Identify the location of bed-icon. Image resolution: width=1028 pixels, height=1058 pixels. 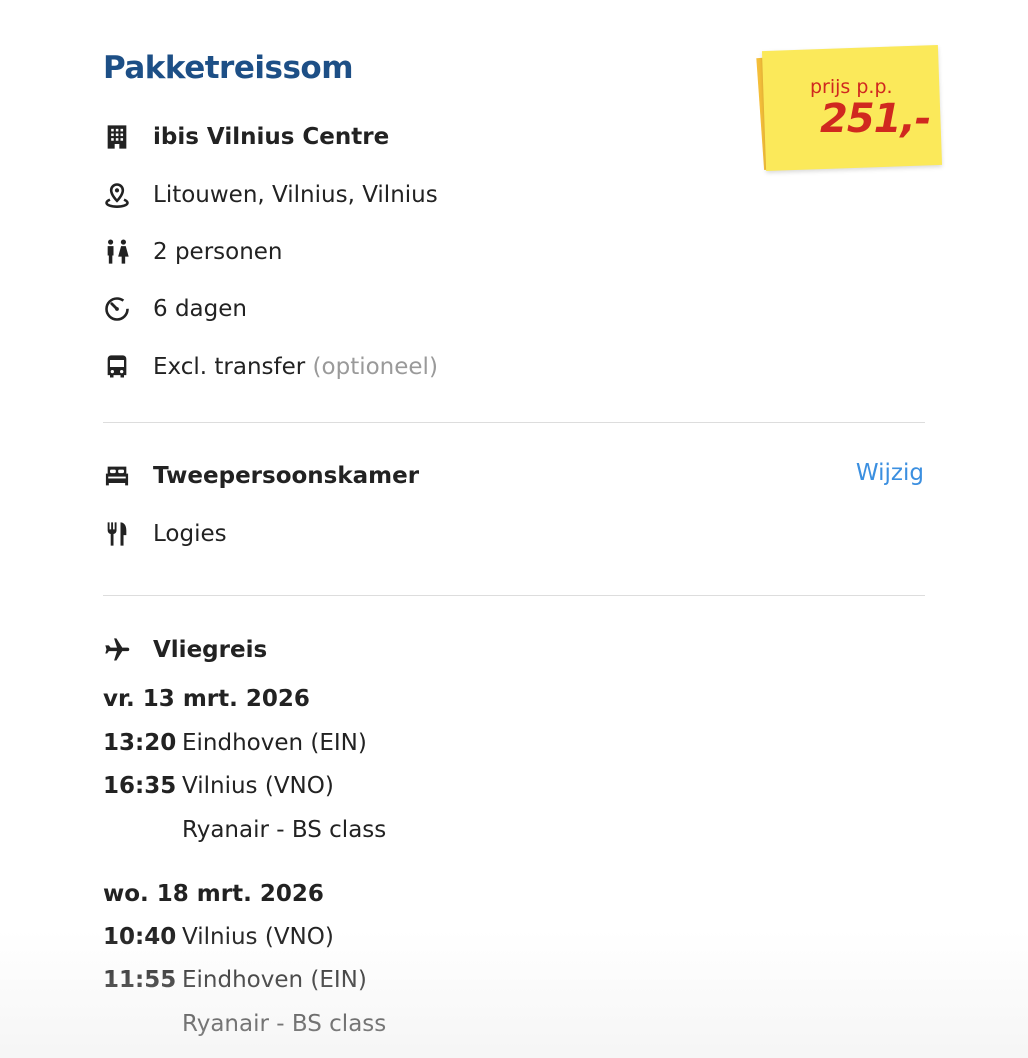
(121, 476).